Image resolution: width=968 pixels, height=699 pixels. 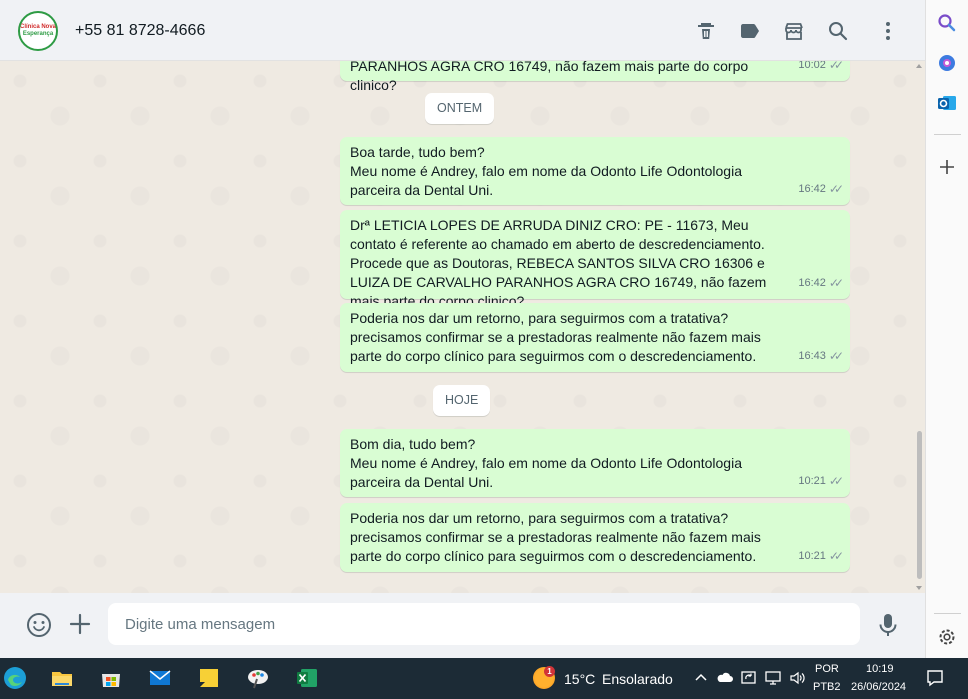 What do you see at coordinates (579, 679) in the screenshot?
I see `weather-temperature: 15°C` at bounding box center [579, 679].